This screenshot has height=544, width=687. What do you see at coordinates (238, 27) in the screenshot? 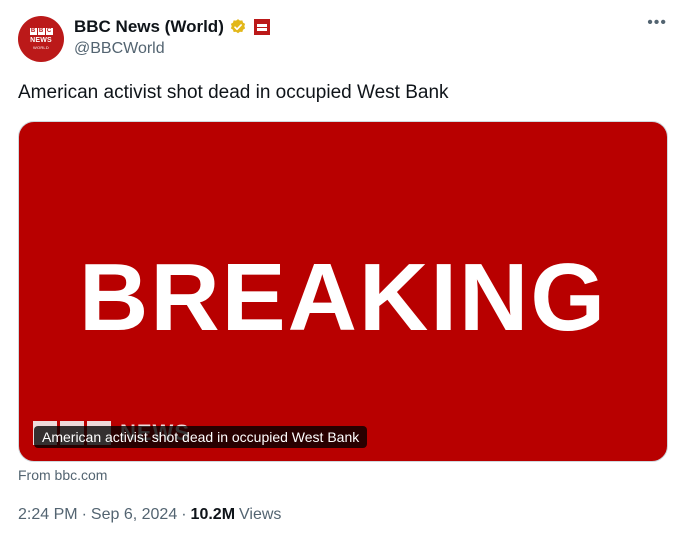
I see `verified-badge-icon` at bounding box center [238, 27].